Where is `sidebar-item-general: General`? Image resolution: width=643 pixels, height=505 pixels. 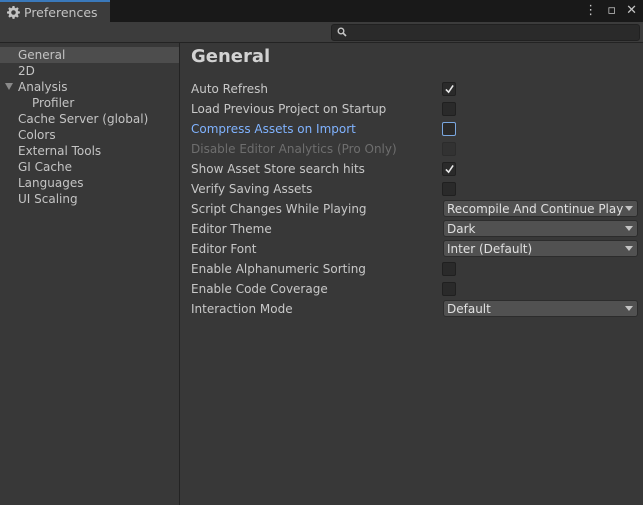
sidebar-item-general: General is located at coordinates (89, 55).